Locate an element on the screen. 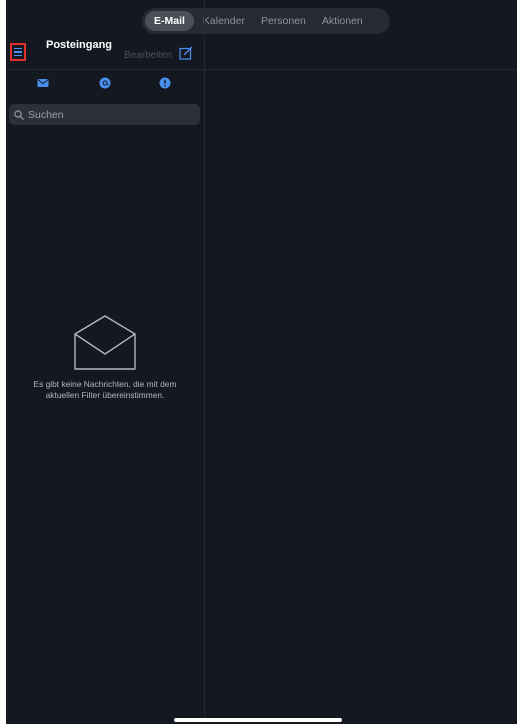  search-box is located at coordinates (104, 114).